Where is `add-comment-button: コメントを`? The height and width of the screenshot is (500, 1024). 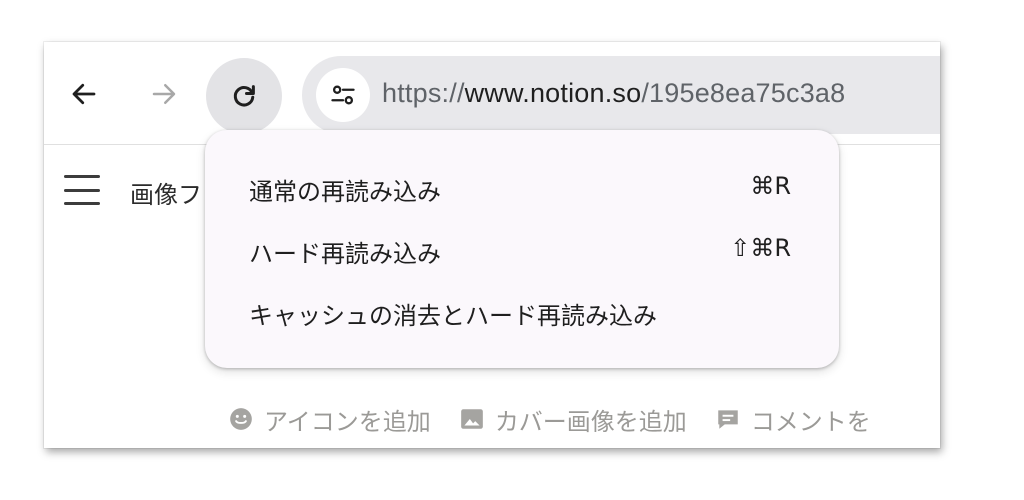 add-comment-button: コメントを is located at coordinates (793, 419).